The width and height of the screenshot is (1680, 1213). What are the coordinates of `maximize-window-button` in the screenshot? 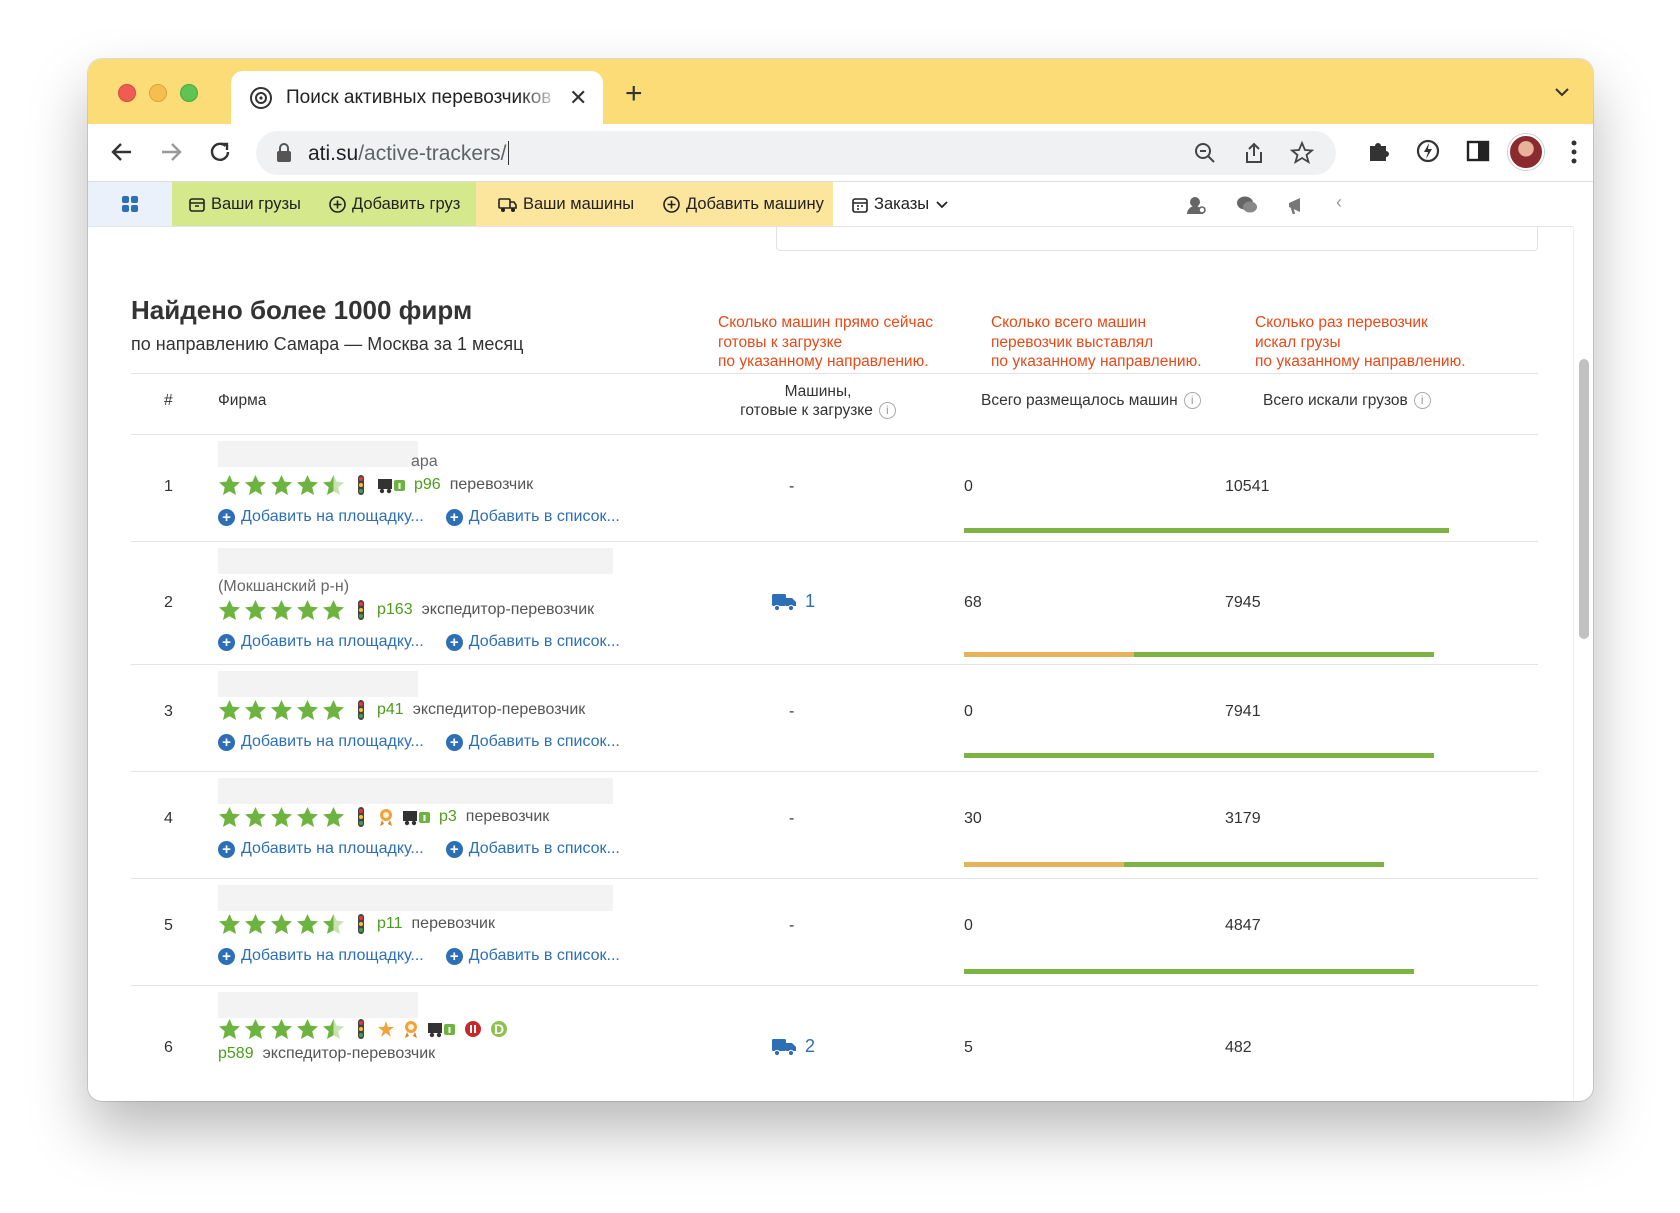 It's located at (189, 93).